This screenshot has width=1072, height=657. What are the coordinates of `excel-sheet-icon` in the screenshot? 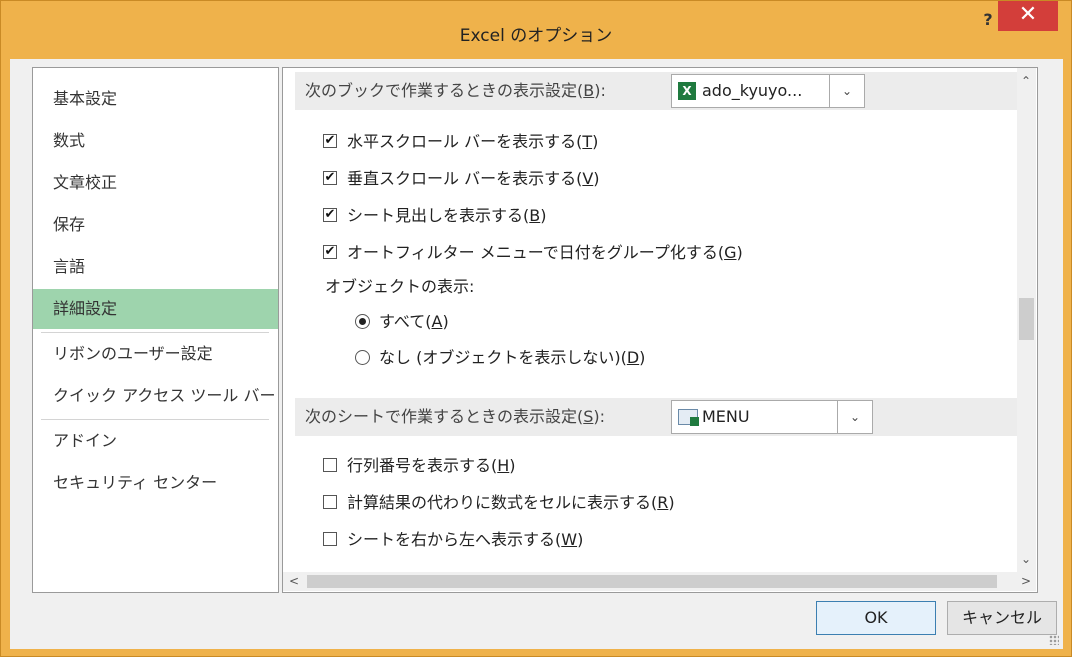 It's located at (688, 417).